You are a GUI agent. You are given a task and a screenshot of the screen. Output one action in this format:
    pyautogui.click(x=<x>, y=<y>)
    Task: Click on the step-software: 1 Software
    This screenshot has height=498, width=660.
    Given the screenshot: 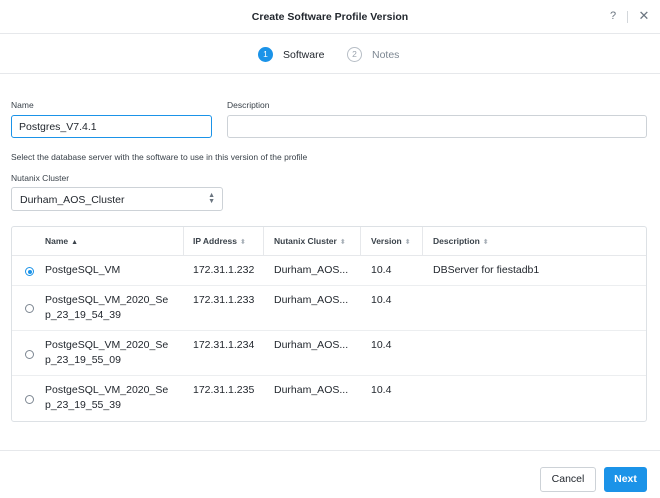 What is the action you would take?
    pyautogui.click(x=291, y=54)
    